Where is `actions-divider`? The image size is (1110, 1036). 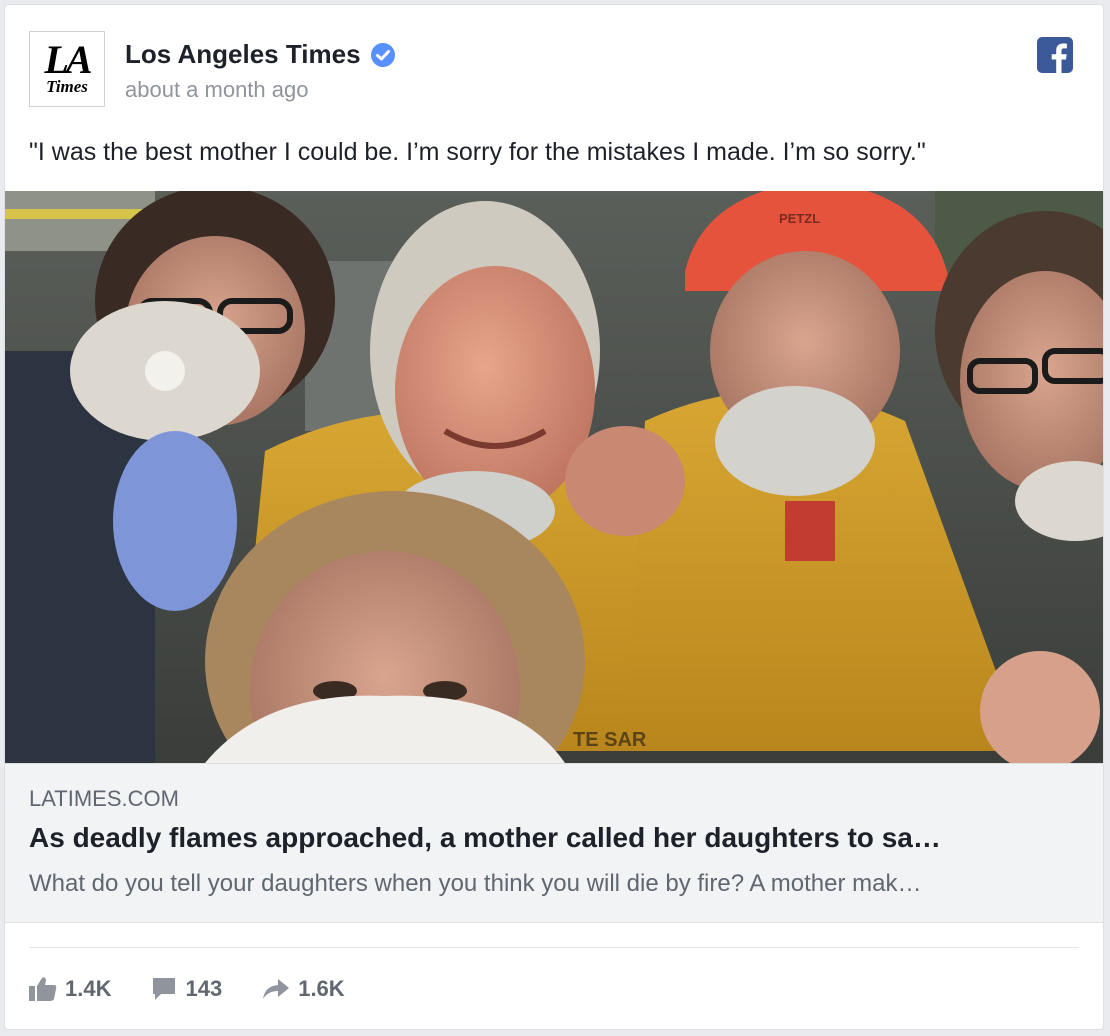 actions-divider is located at coordinates (554, 947).